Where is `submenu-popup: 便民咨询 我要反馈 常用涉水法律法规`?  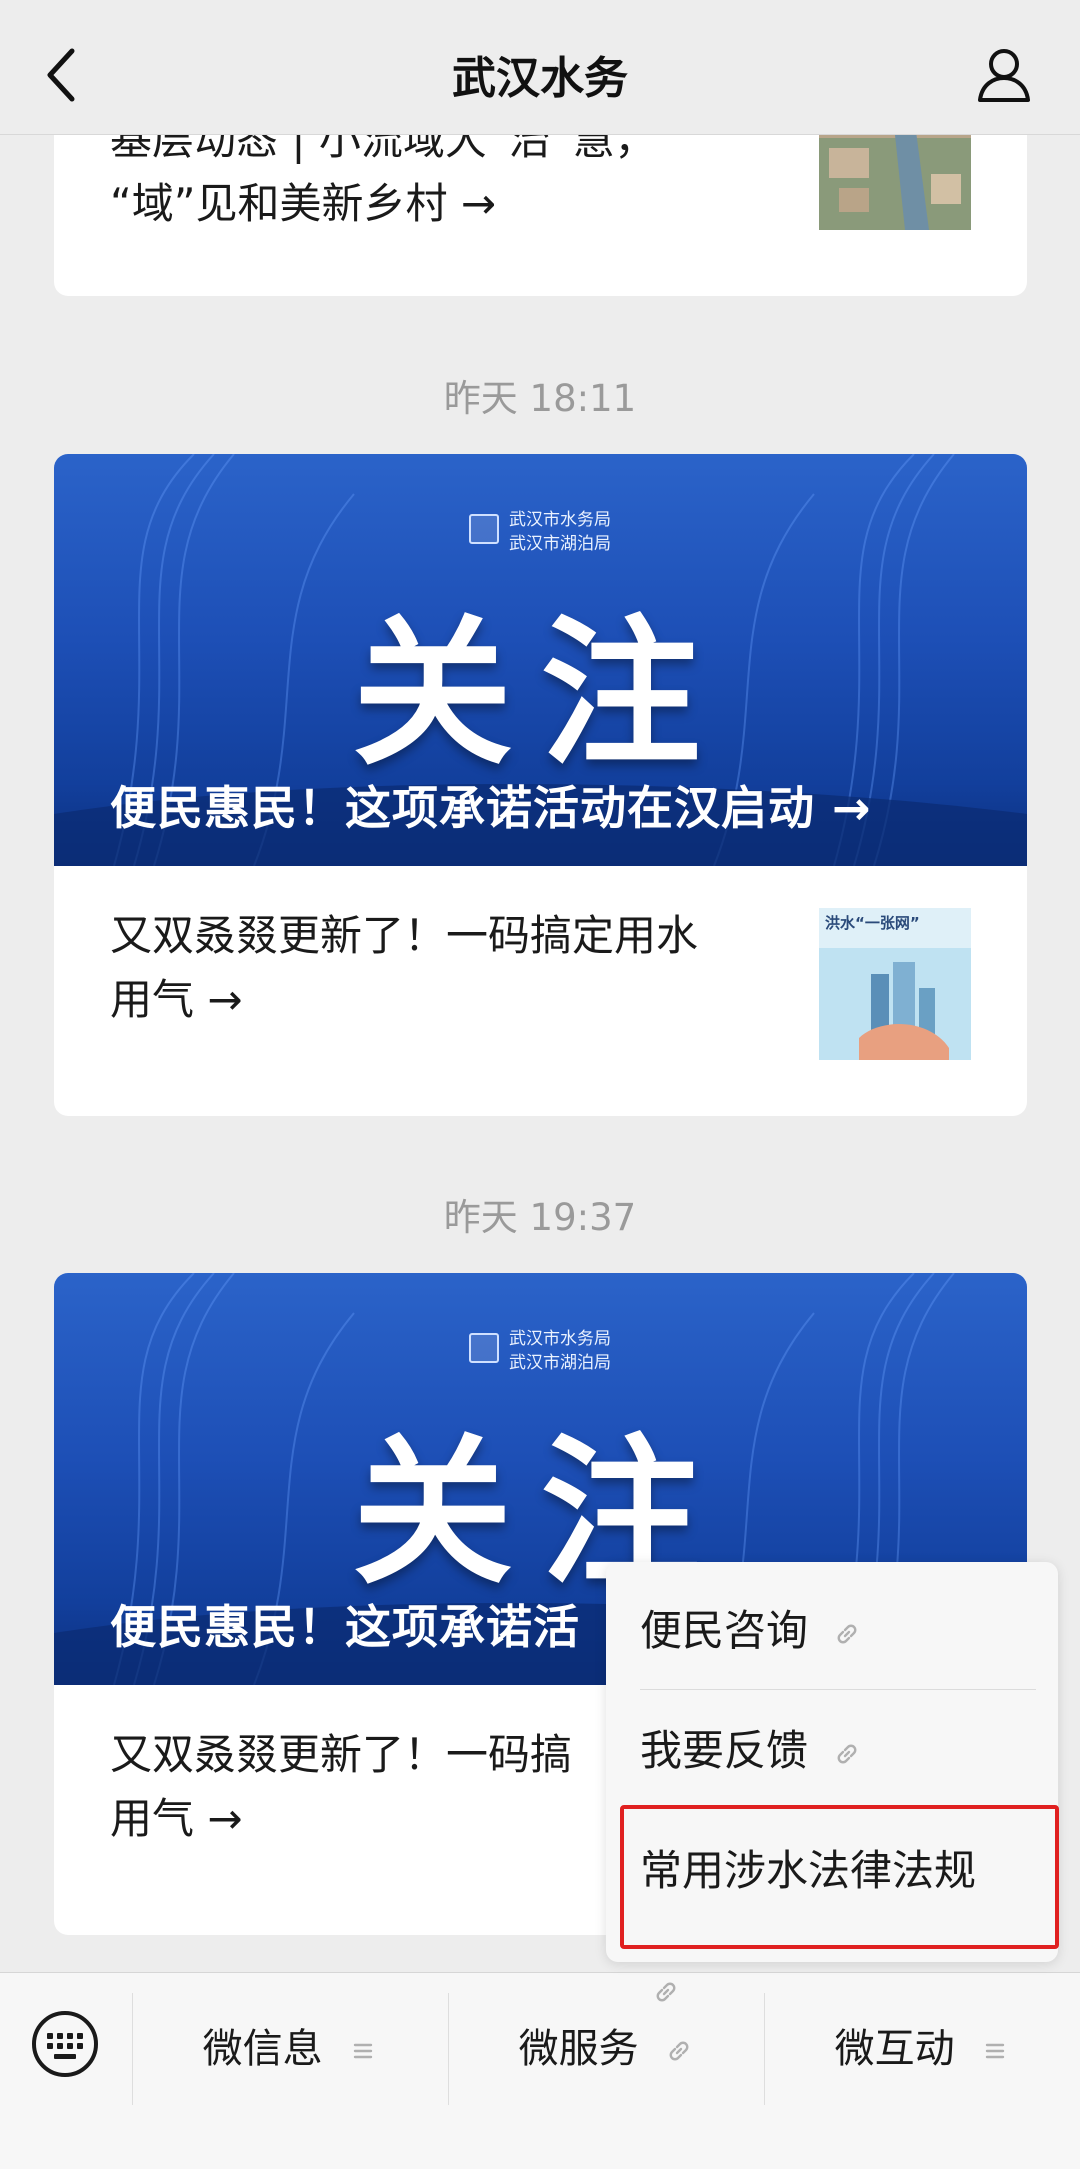
submenu-popup: 便民咨询 我要反馈 常用涉水法律法规 is located at coordinates (832, 1781).